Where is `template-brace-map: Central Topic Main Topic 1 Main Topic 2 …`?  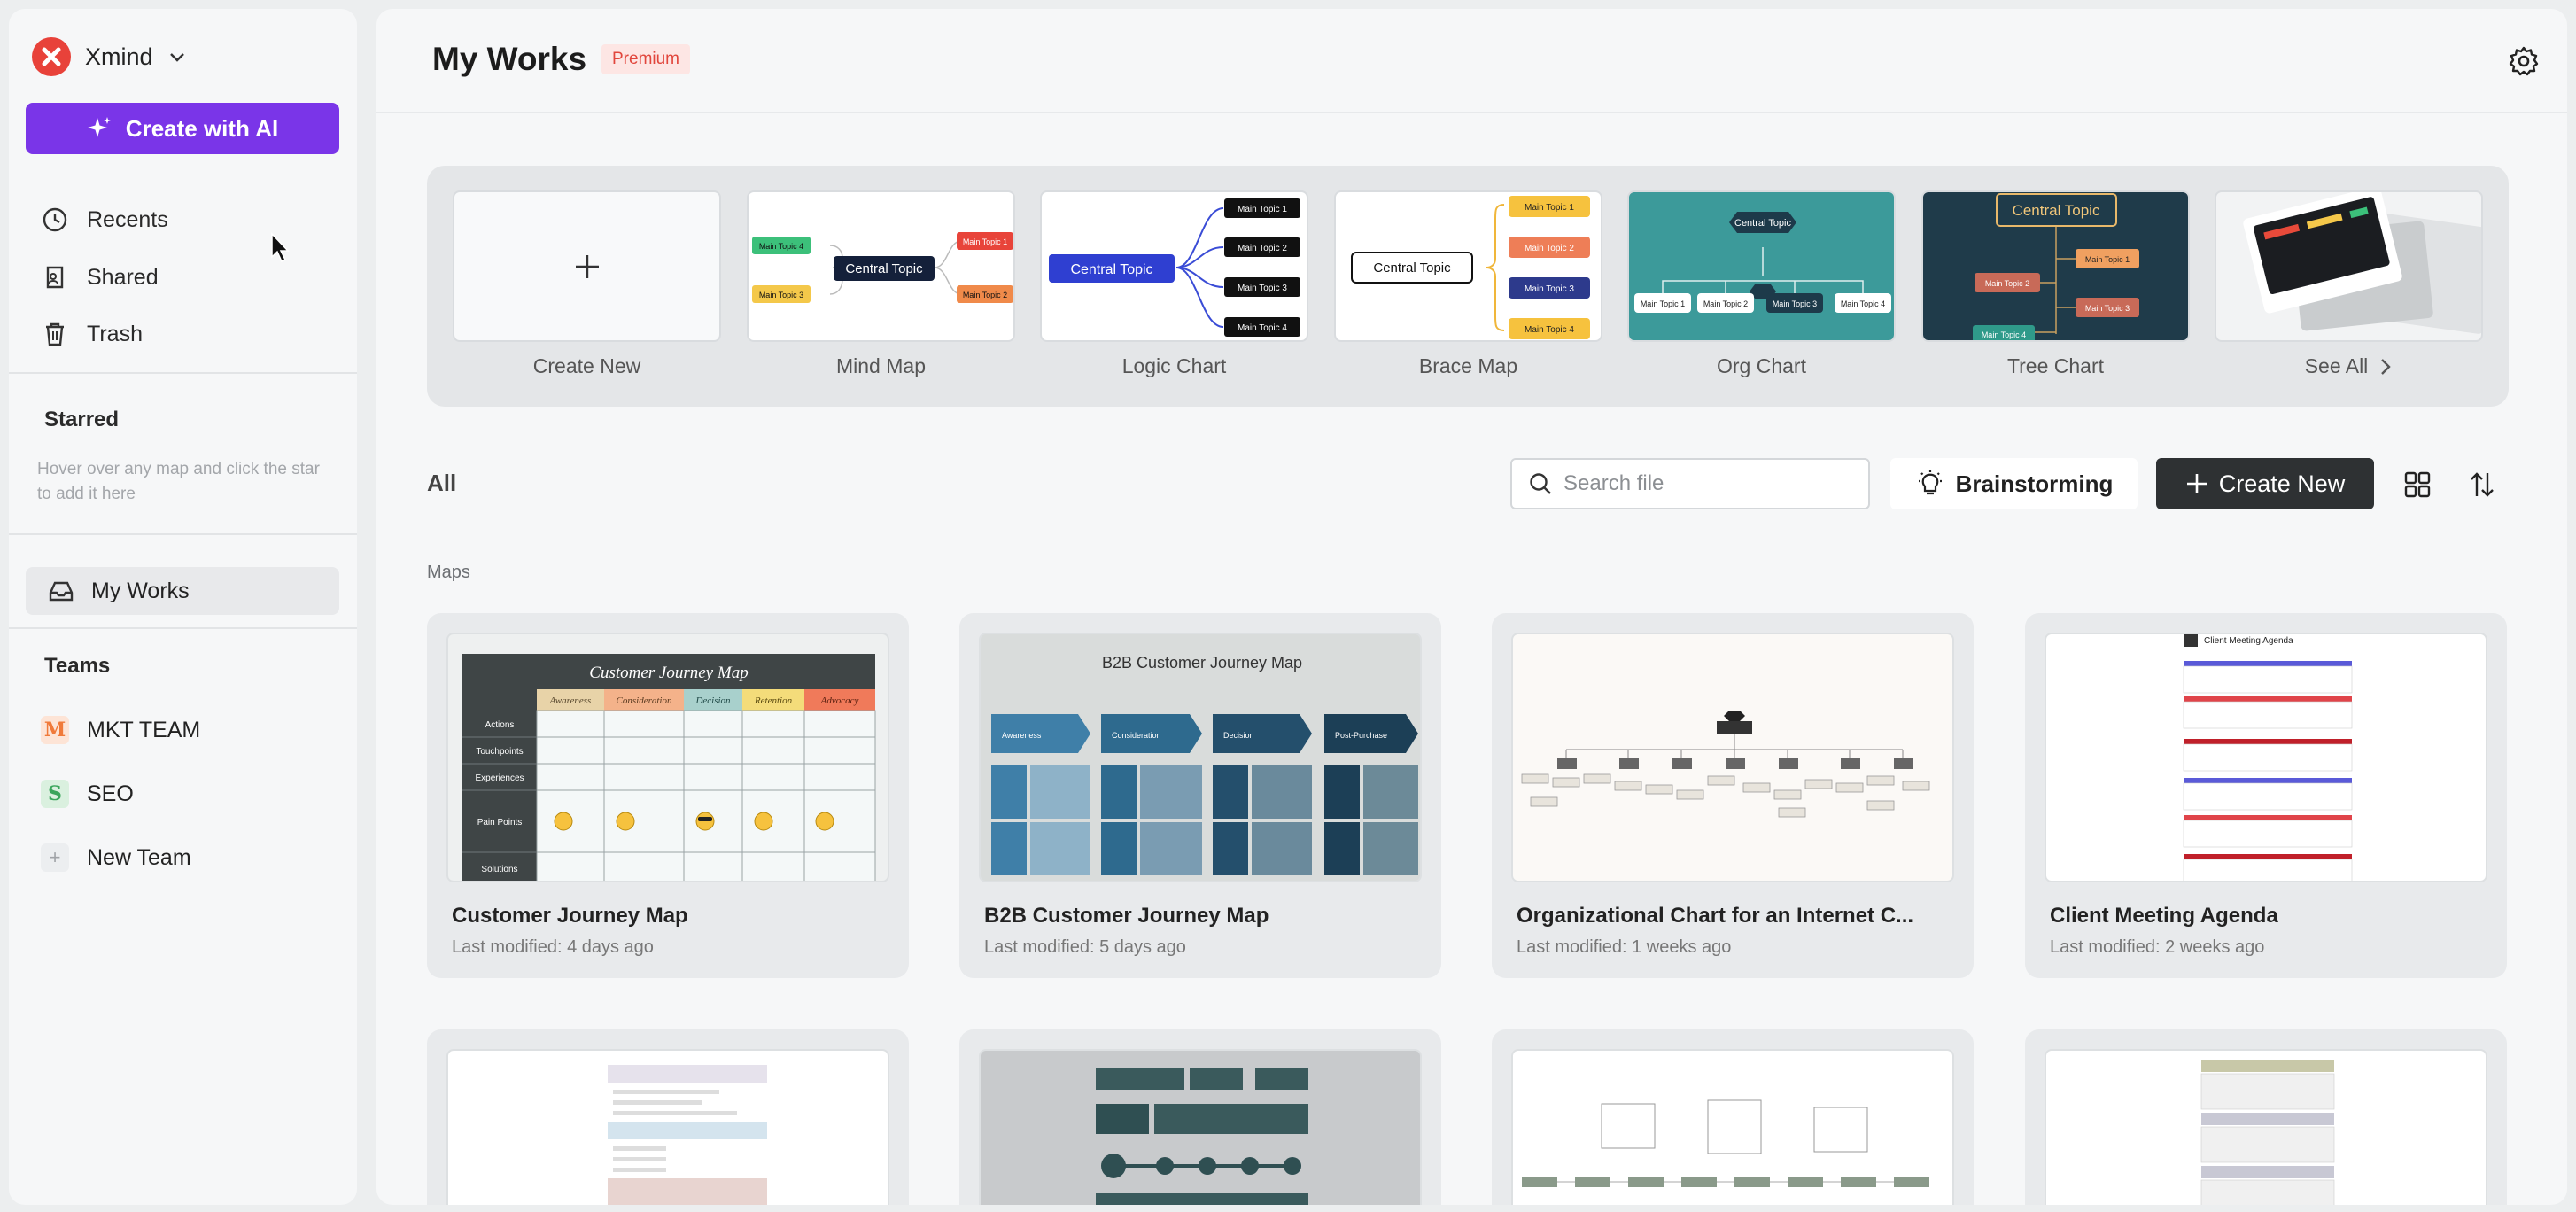 template-brace-map: Central Topic Main Topic 1 Main Topic 2 … is located at coordinates (1468, 284).